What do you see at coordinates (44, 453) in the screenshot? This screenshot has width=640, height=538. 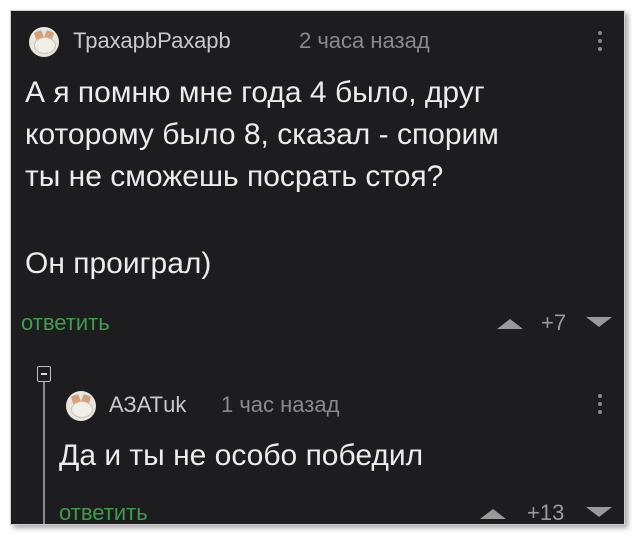 I see `thread-line` at bounding box center [44, 453].